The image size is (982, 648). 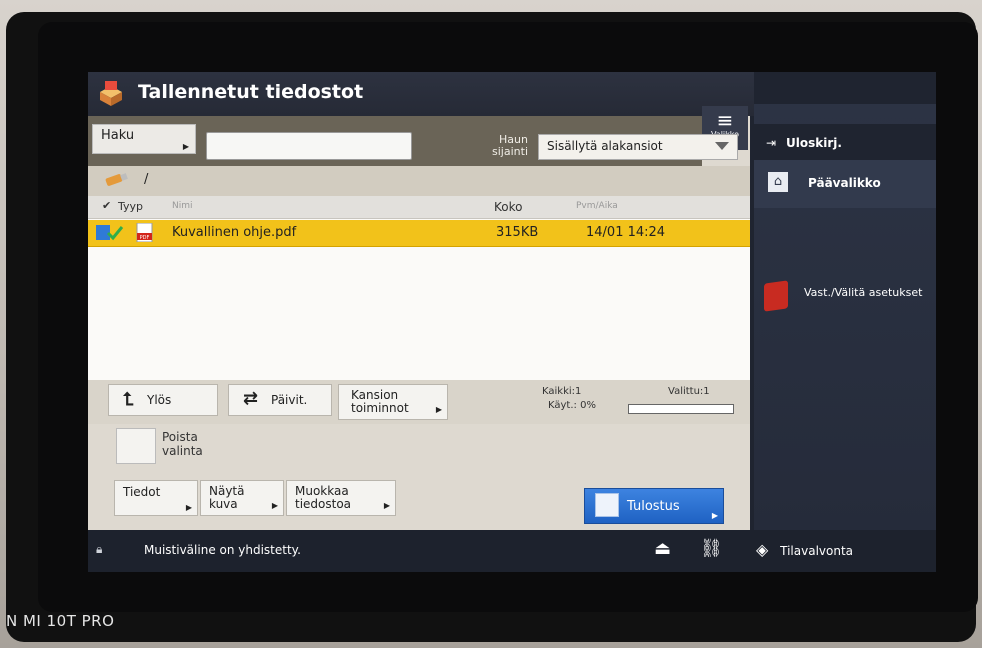 I want to click on title-bar: Tallennetut tiedostot, so click(x=421, y=94).